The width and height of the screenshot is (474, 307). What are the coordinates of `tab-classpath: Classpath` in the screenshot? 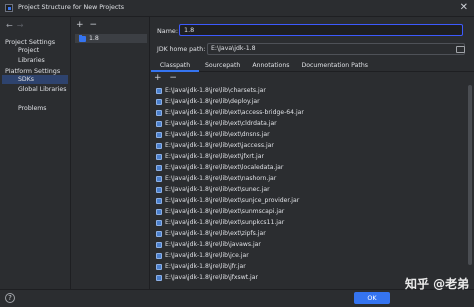 It's located at (175, 66).